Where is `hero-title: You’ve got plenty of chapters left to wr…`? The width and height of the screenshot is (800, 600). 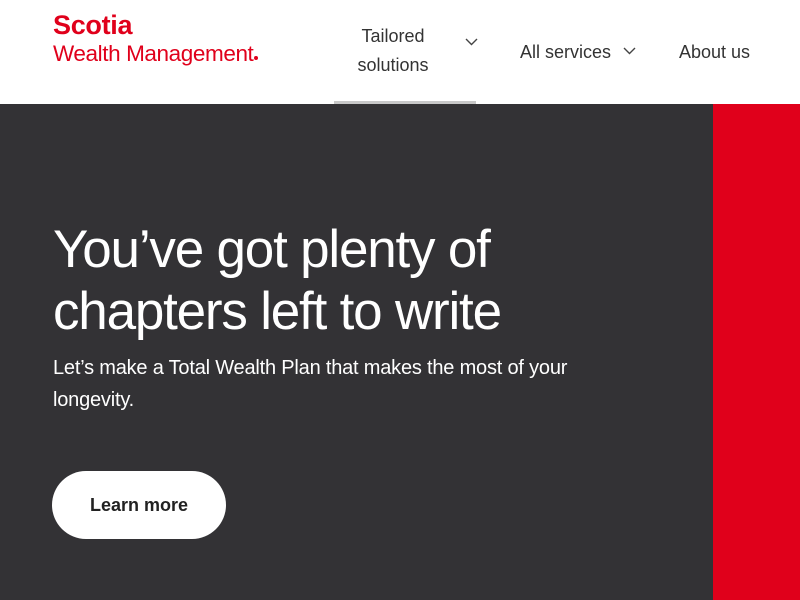
hero-title: You’ve got plenty of chapters left to wr… is located at coordinates (277, 280).